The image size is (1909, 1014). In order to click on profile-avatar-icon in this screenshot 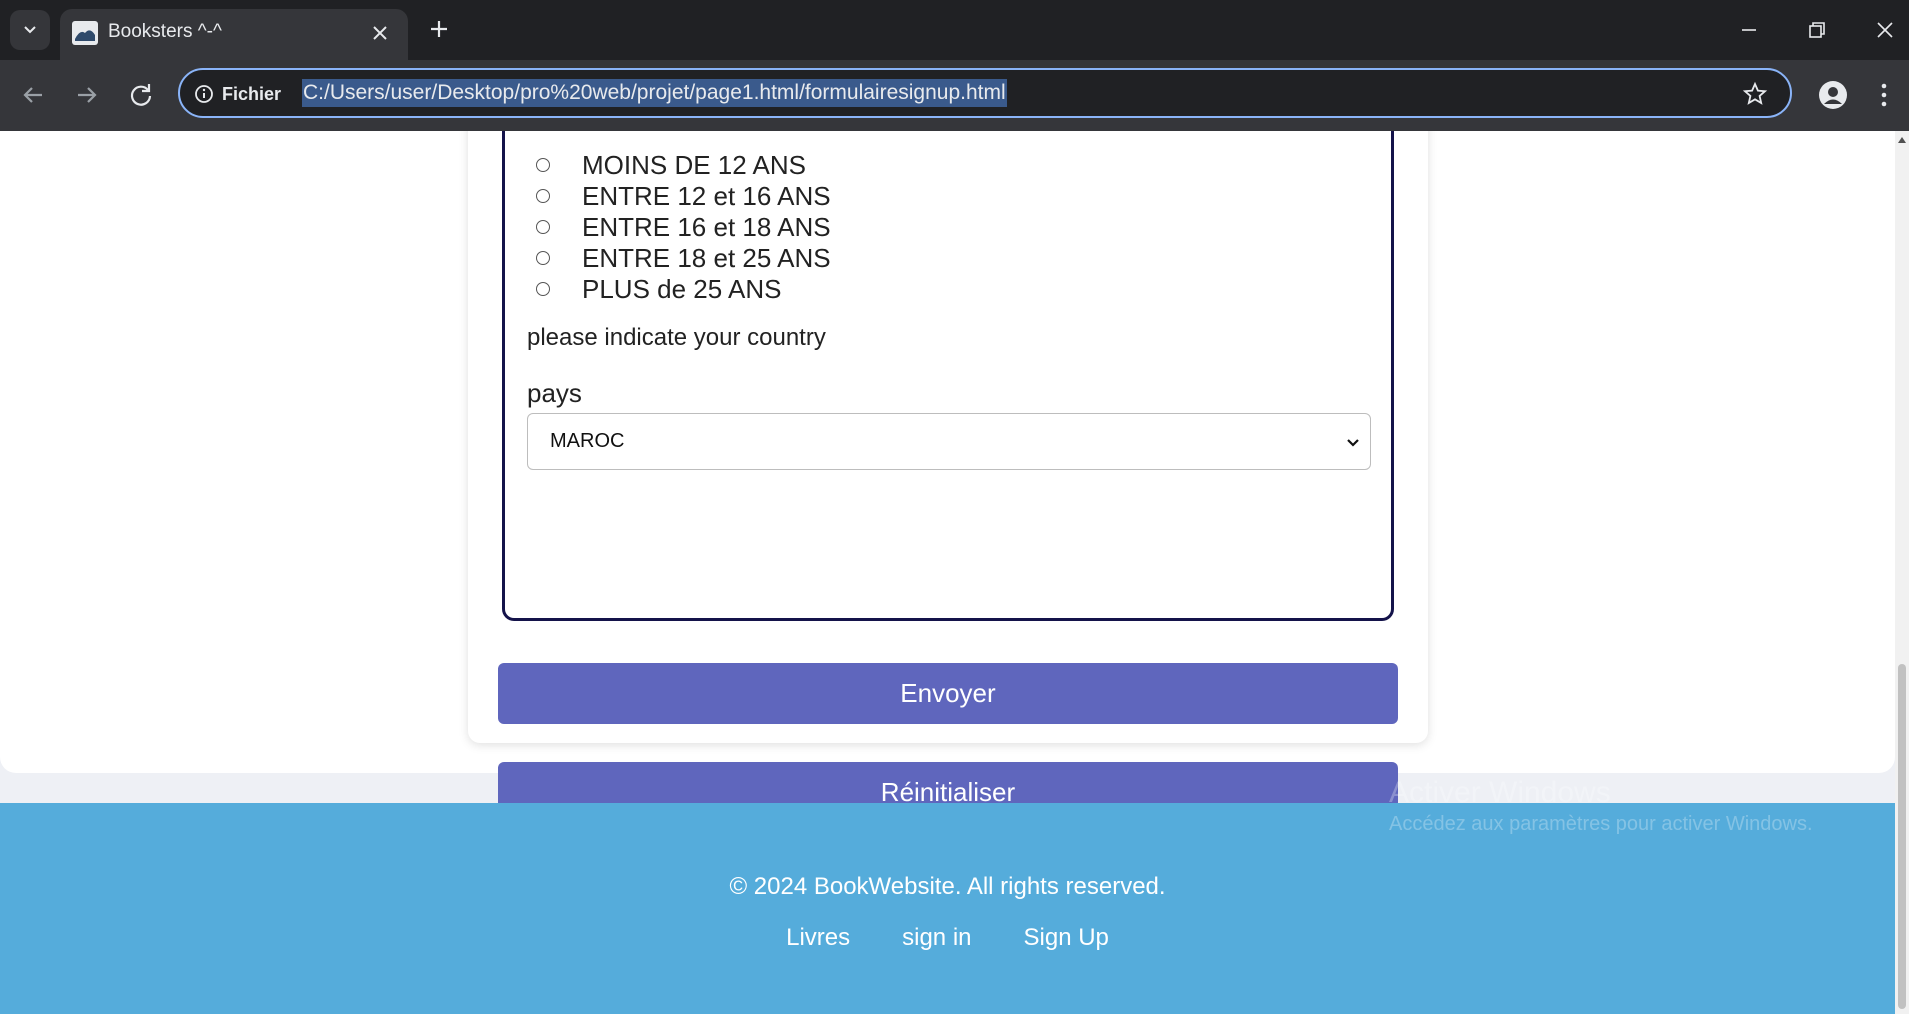, I will do `click(1833, 95)`.